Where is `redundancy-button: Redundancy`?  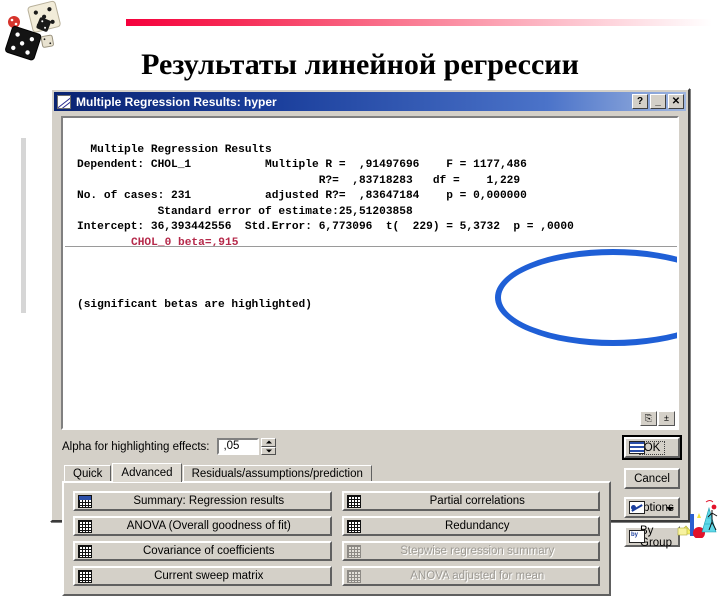 redundancy-button: Redundancy is located at coordinates (470, 526).